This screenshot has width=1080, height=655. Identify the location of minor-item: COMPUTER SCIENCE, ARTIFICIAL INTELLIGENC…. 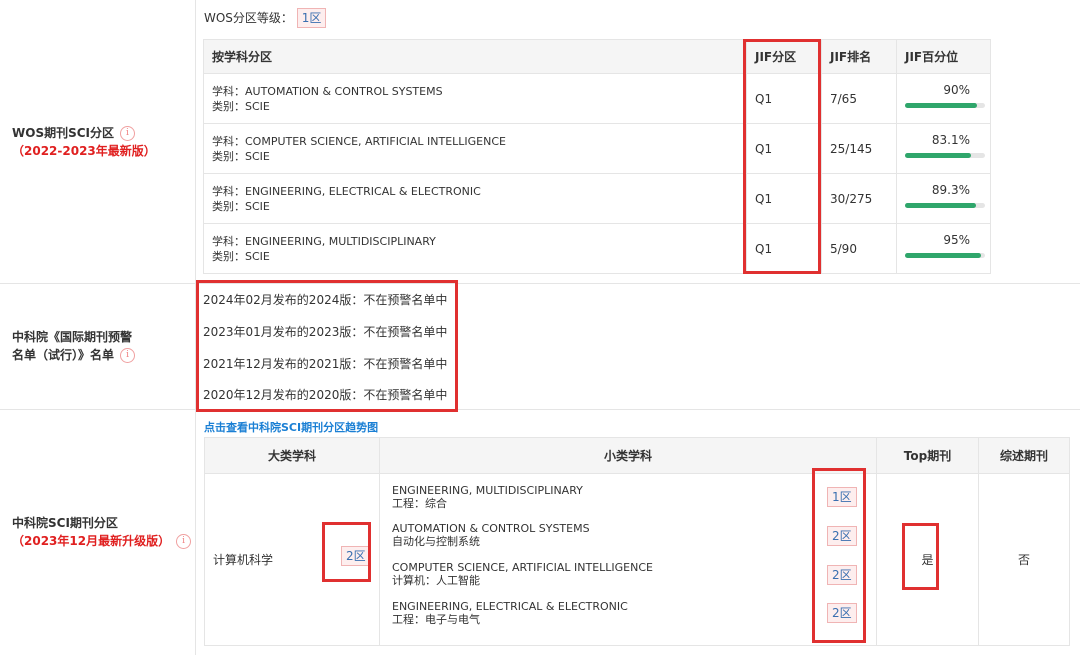
(522, 574).